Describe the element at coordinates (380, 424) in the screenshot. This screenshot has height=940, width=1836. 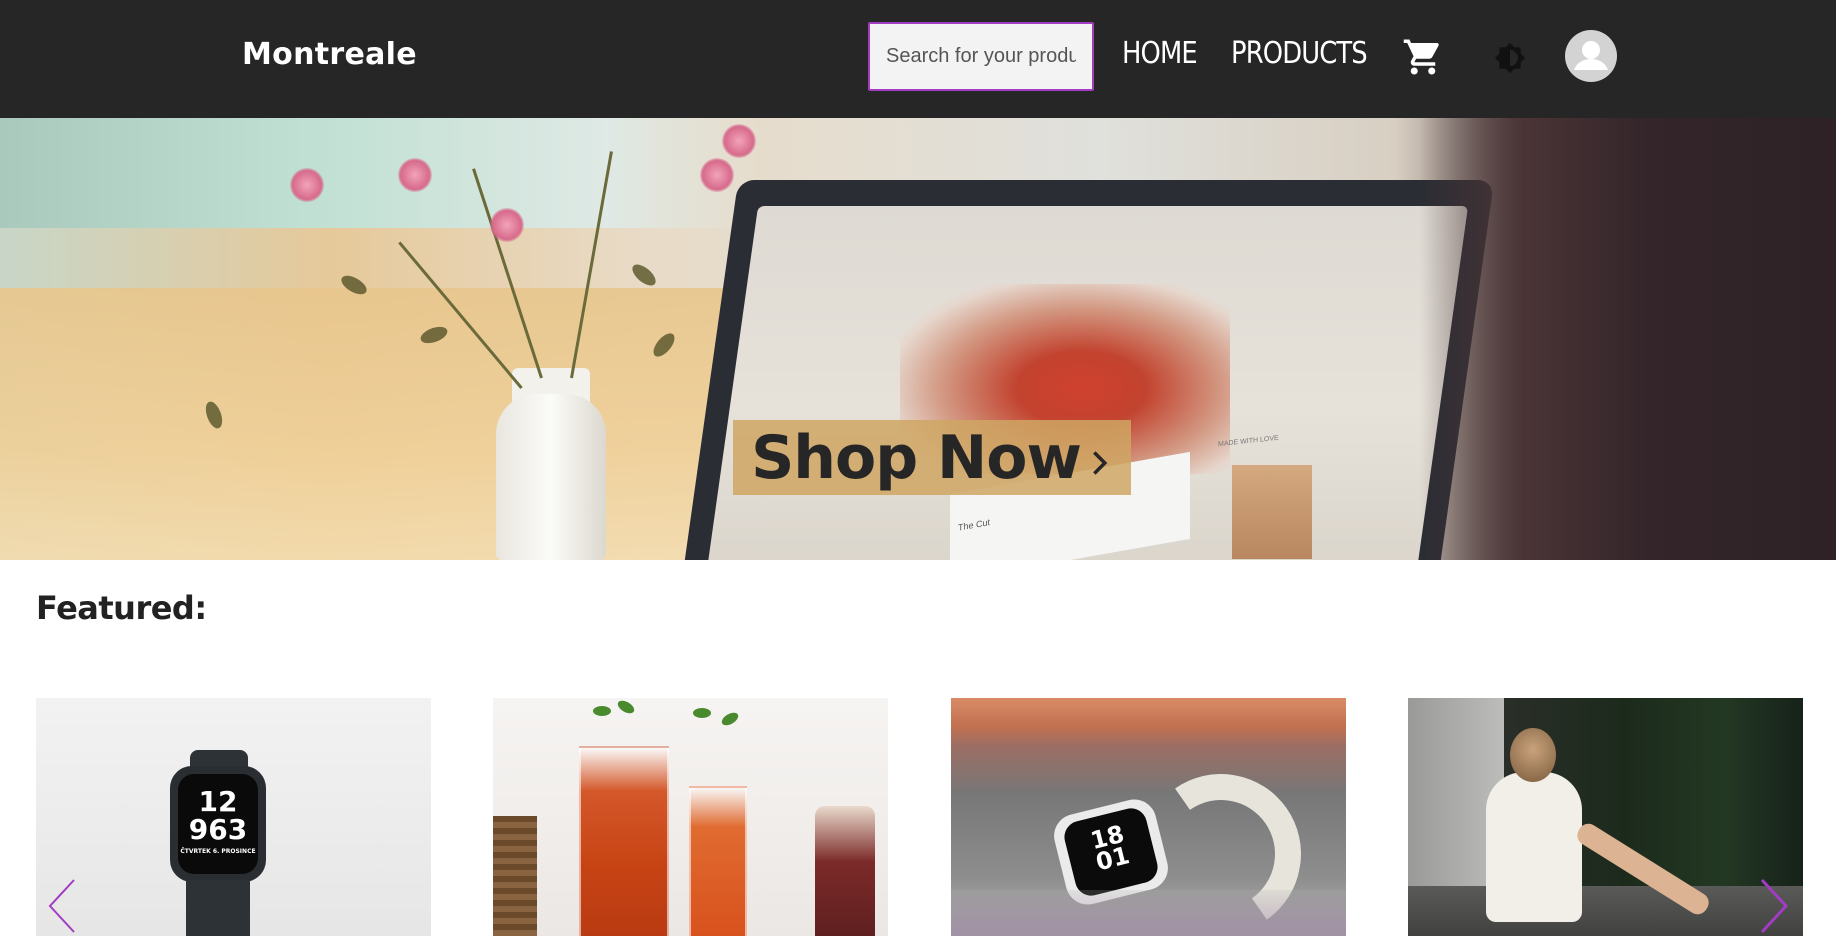
I see `hero-bg-cloth` at that location.